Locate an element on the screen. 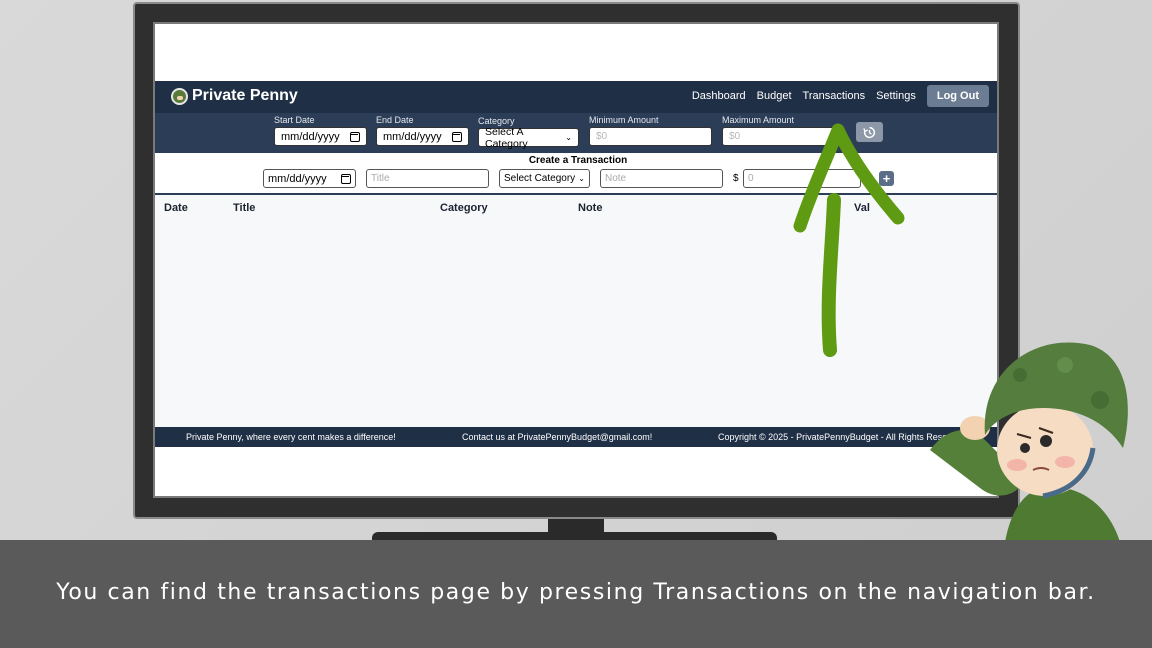  create-transaction-title: Create a Transaction is located at coordinates (578, 160).